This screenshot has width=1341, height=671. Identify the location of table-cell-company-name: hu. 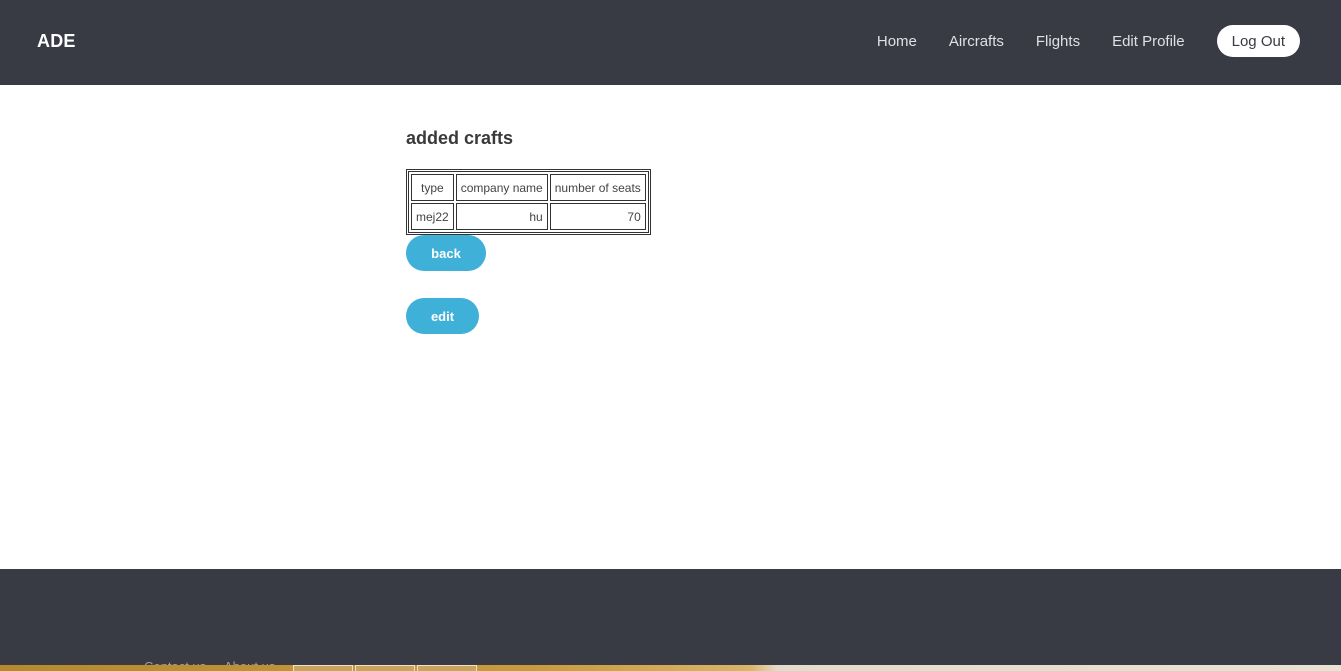
(501, 216).